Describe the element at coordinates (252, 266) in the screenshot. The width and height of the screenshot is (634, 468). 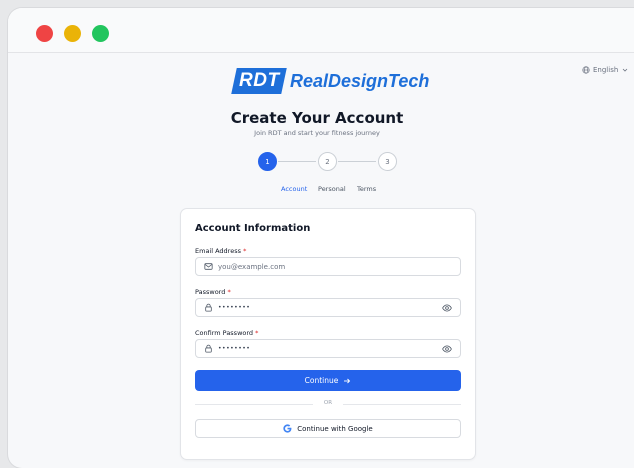
I see `email-placeholder: you@example.com` at that location.